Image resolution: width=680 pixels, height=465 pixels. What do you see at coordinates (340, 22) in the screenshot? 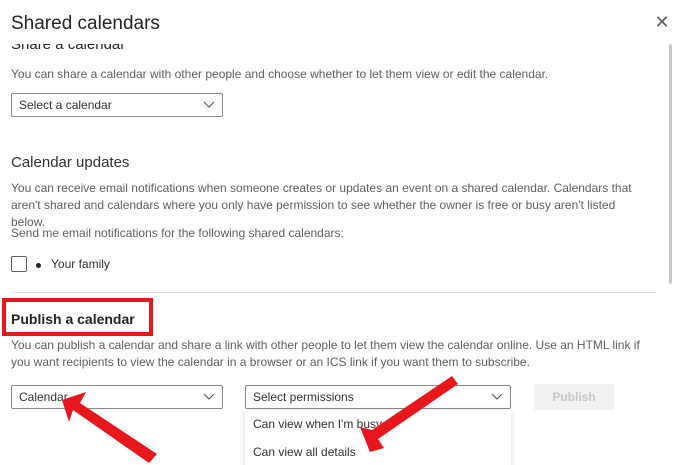
I see `dialog-header: Shared calendars ✕` at bounding box center [340, 22].